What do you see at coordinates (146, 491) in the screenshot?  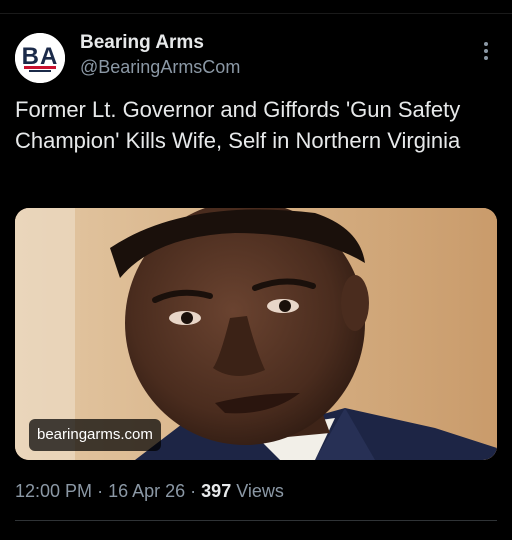 I see `tweet-date: 16 Apr 26` at bounding box center [146, 491].